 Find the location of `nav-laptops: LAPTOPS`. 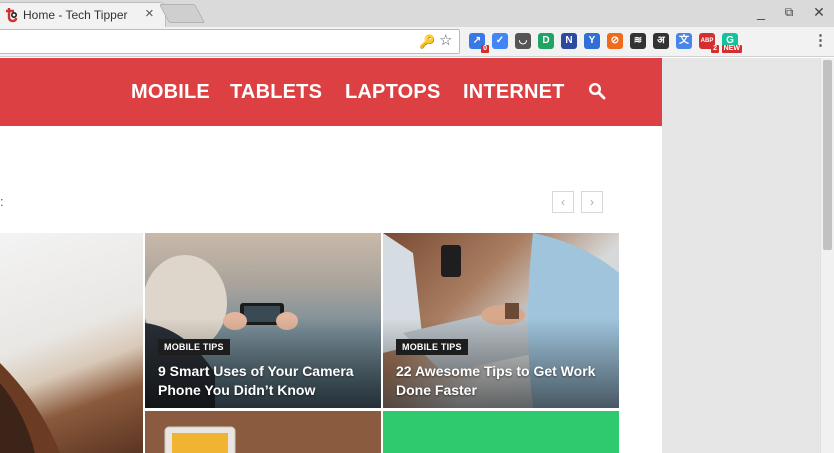

nav-laptops: LAPTOPS is located at coordinates (393, 92).